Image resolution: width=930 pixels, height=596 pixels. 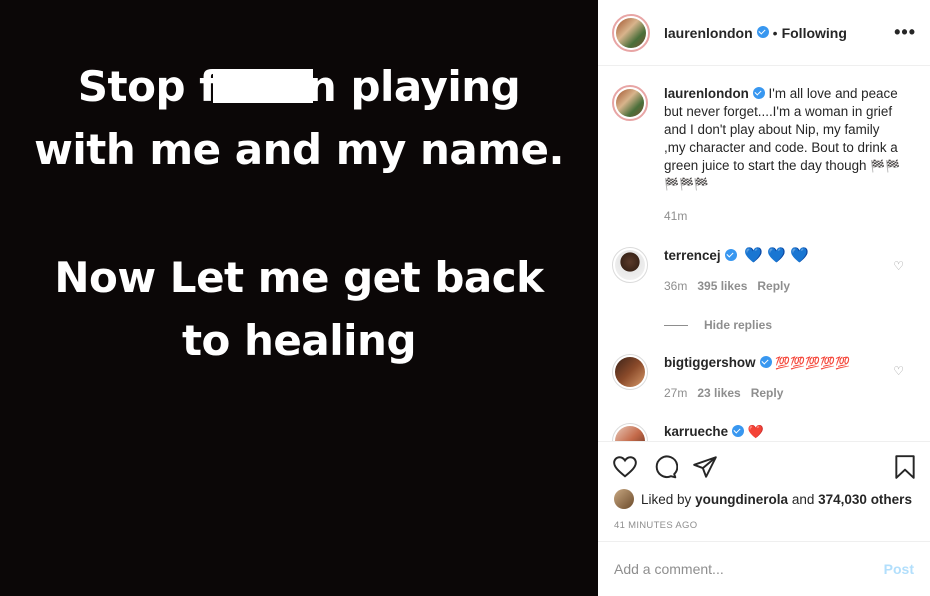 I want to click on censor-bar, so click(x=262, y=85).